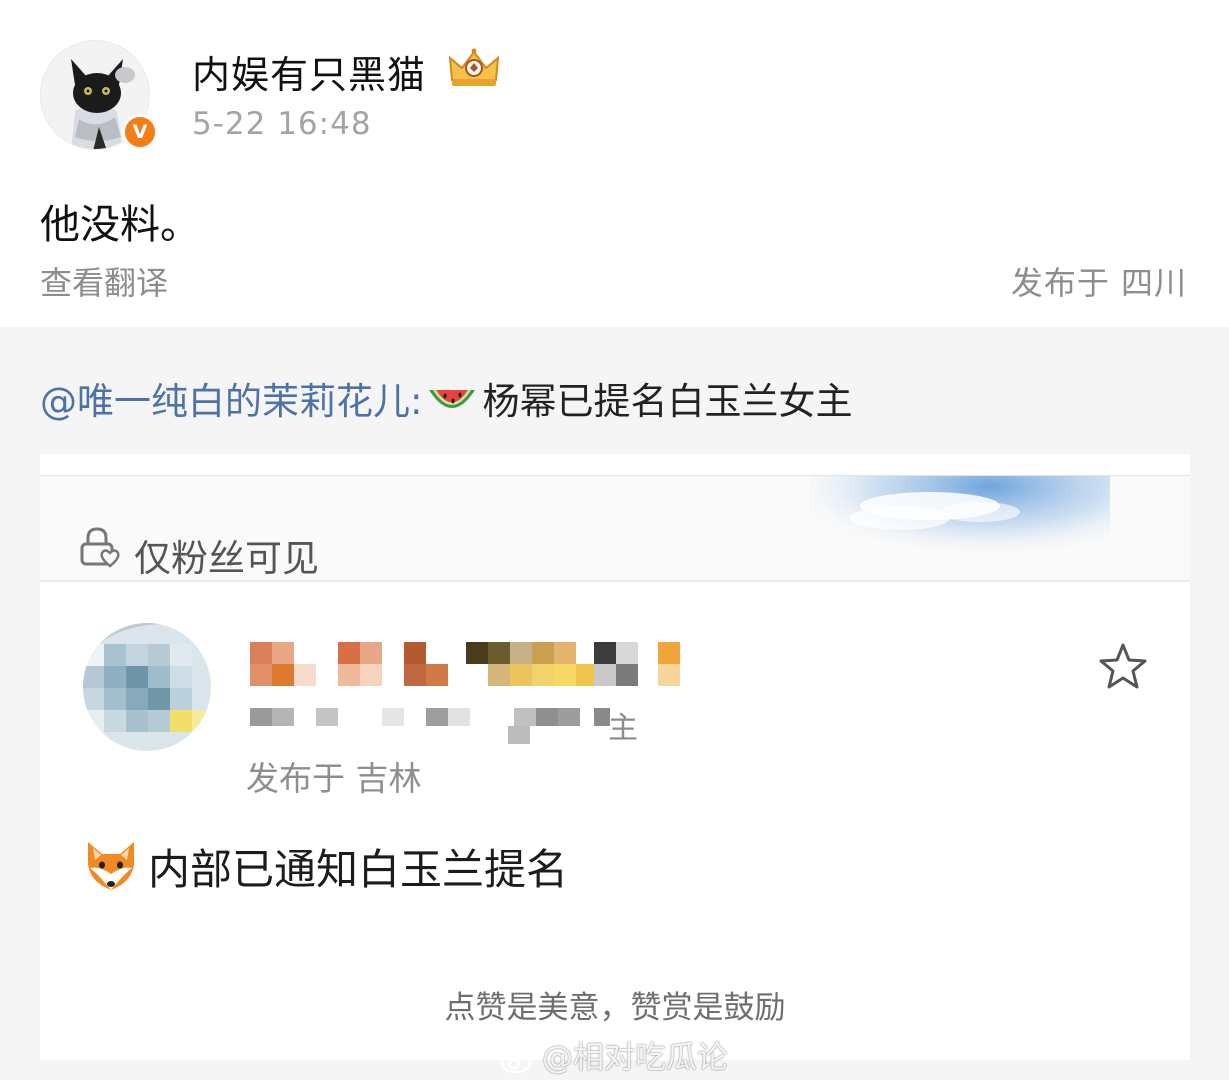  I want to click on screenshot-body-text: 内部已通知白玉兰提名, so click(358, 869).